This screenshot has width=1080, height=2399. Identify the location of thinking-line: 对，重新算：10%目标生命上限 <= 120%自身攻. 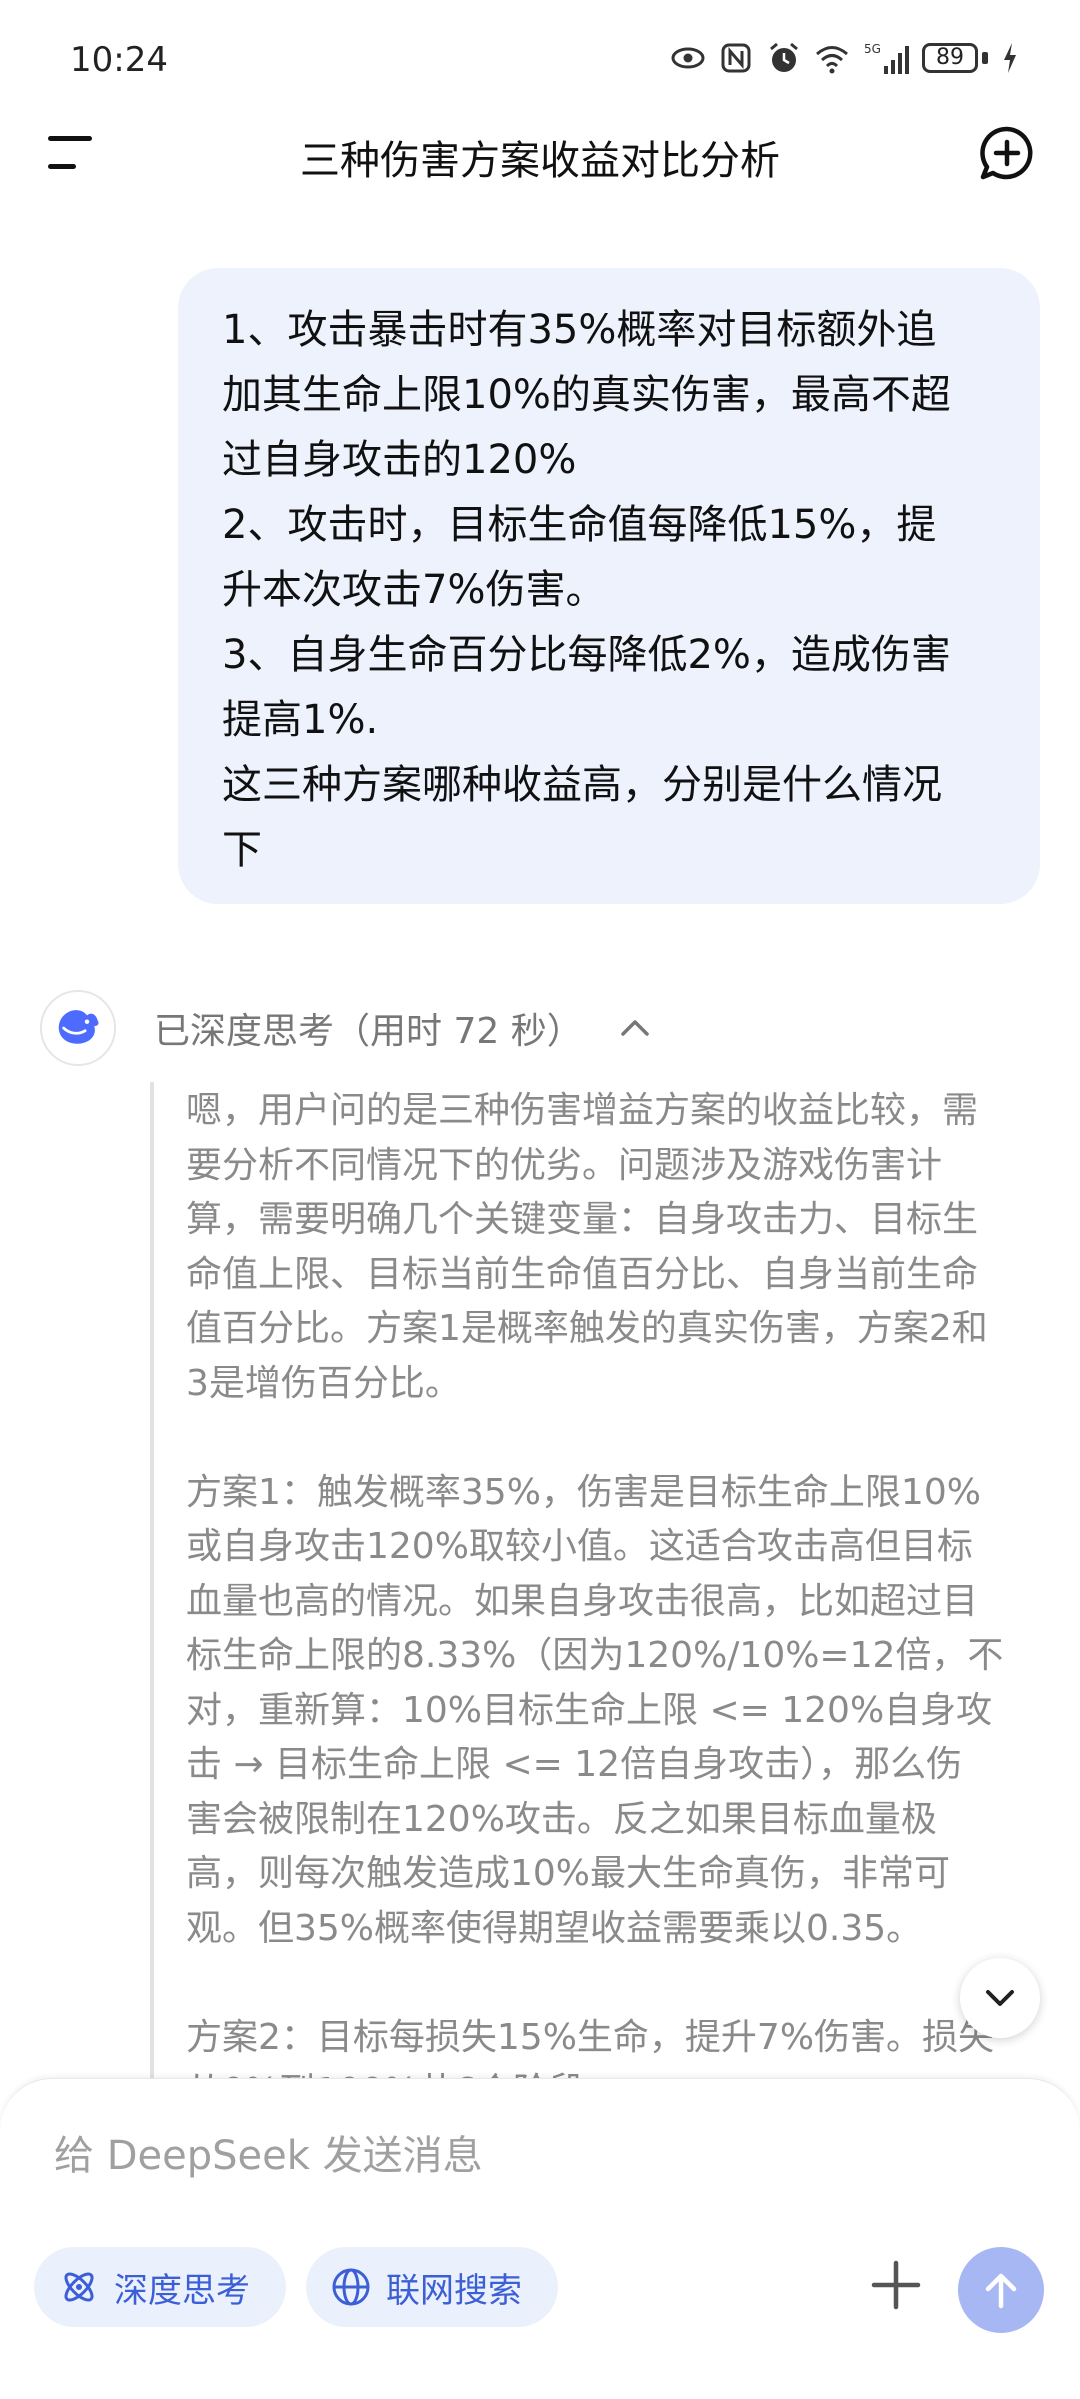
(589, 1710).